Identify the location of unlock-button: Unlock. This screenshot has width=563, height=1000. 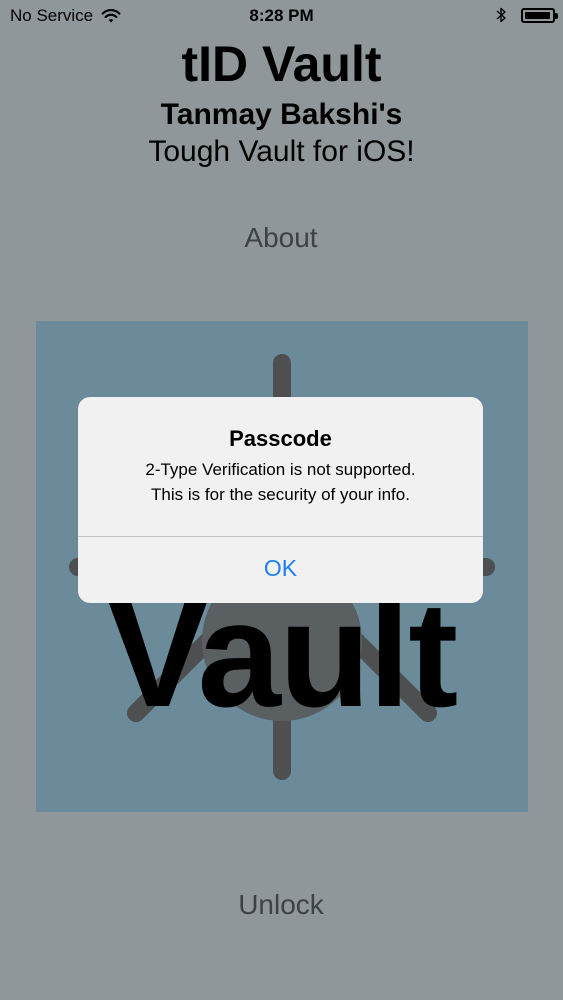
(281, 905).